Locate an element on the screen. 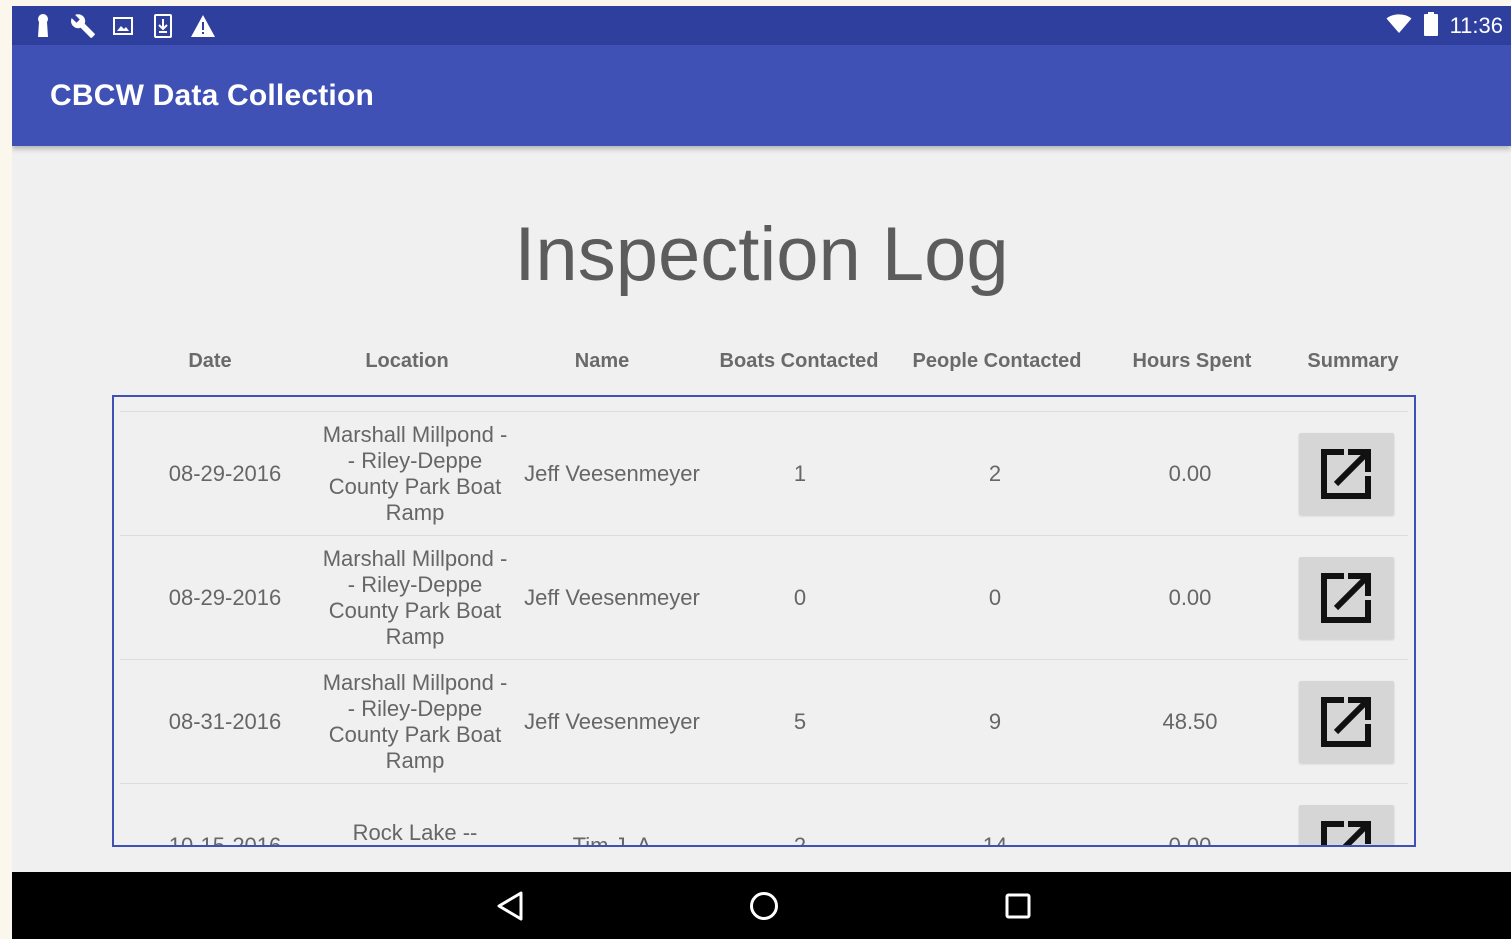  status-bar: 11:36 is located at coordinates (761, 25).